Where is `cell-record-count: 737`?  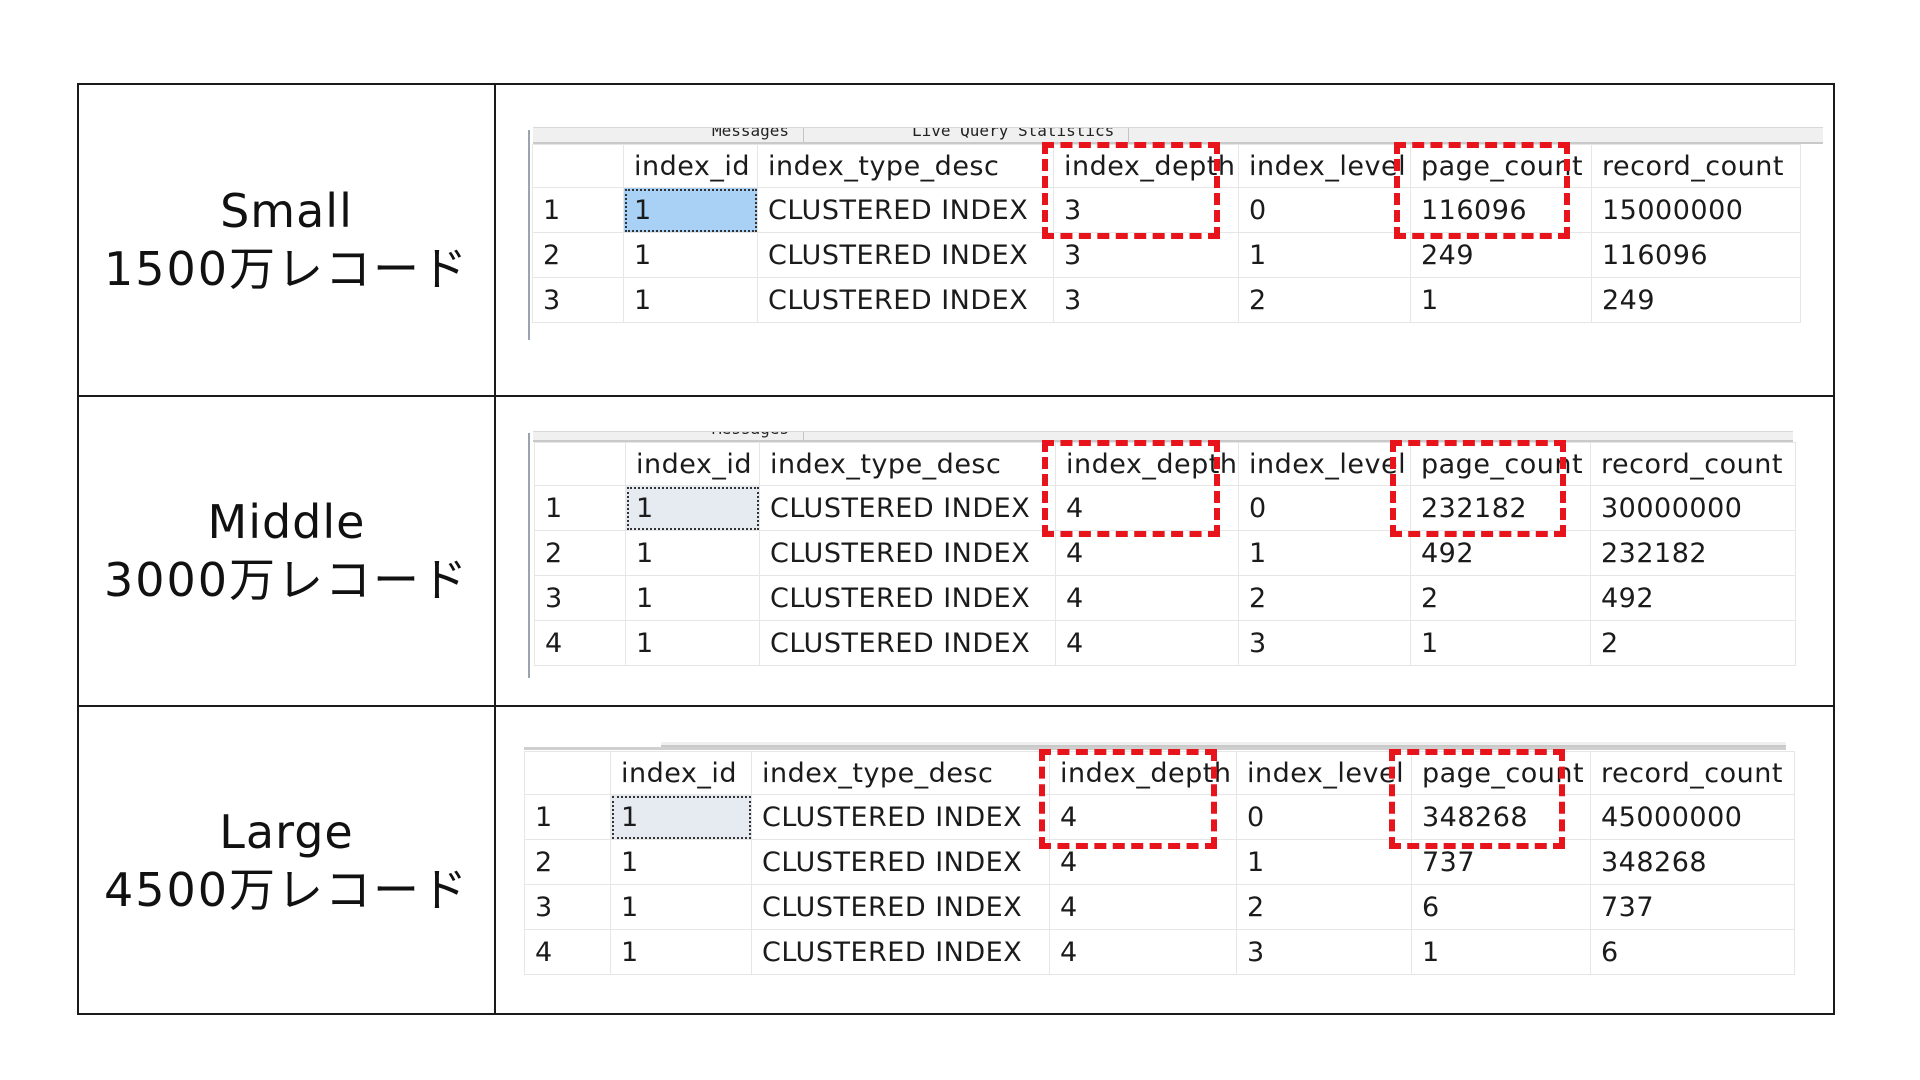
cell-record-count: 737 is located at coordinates (1692, 907).